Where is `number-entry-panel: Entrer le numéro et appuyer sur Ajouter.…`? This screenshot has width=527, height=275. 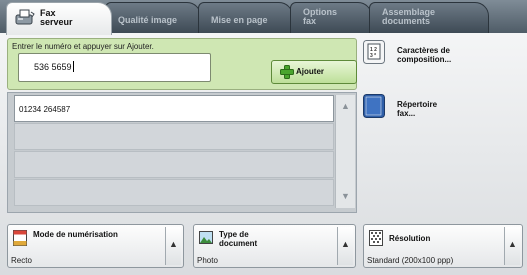 number-entry-panel: Entrer le numéro et appuyer sur Ajouter.… is located at coordinates (182, 64).